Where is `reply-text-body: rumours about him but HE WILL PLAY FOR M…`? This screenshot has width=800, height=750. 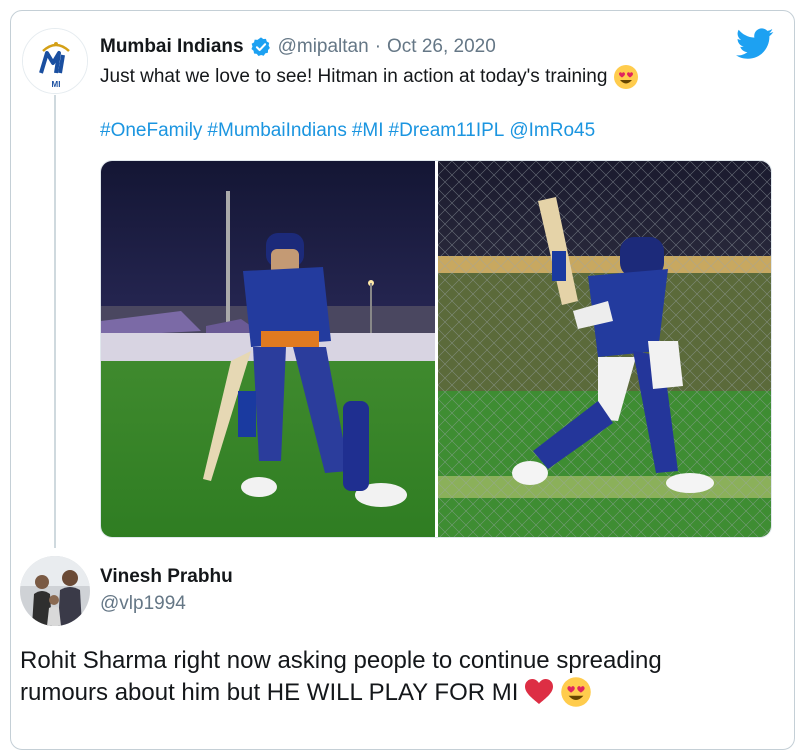
reply-text-body: rumours about him but HE WILL PLAY FOR M… is located at coordinates (269, 692).